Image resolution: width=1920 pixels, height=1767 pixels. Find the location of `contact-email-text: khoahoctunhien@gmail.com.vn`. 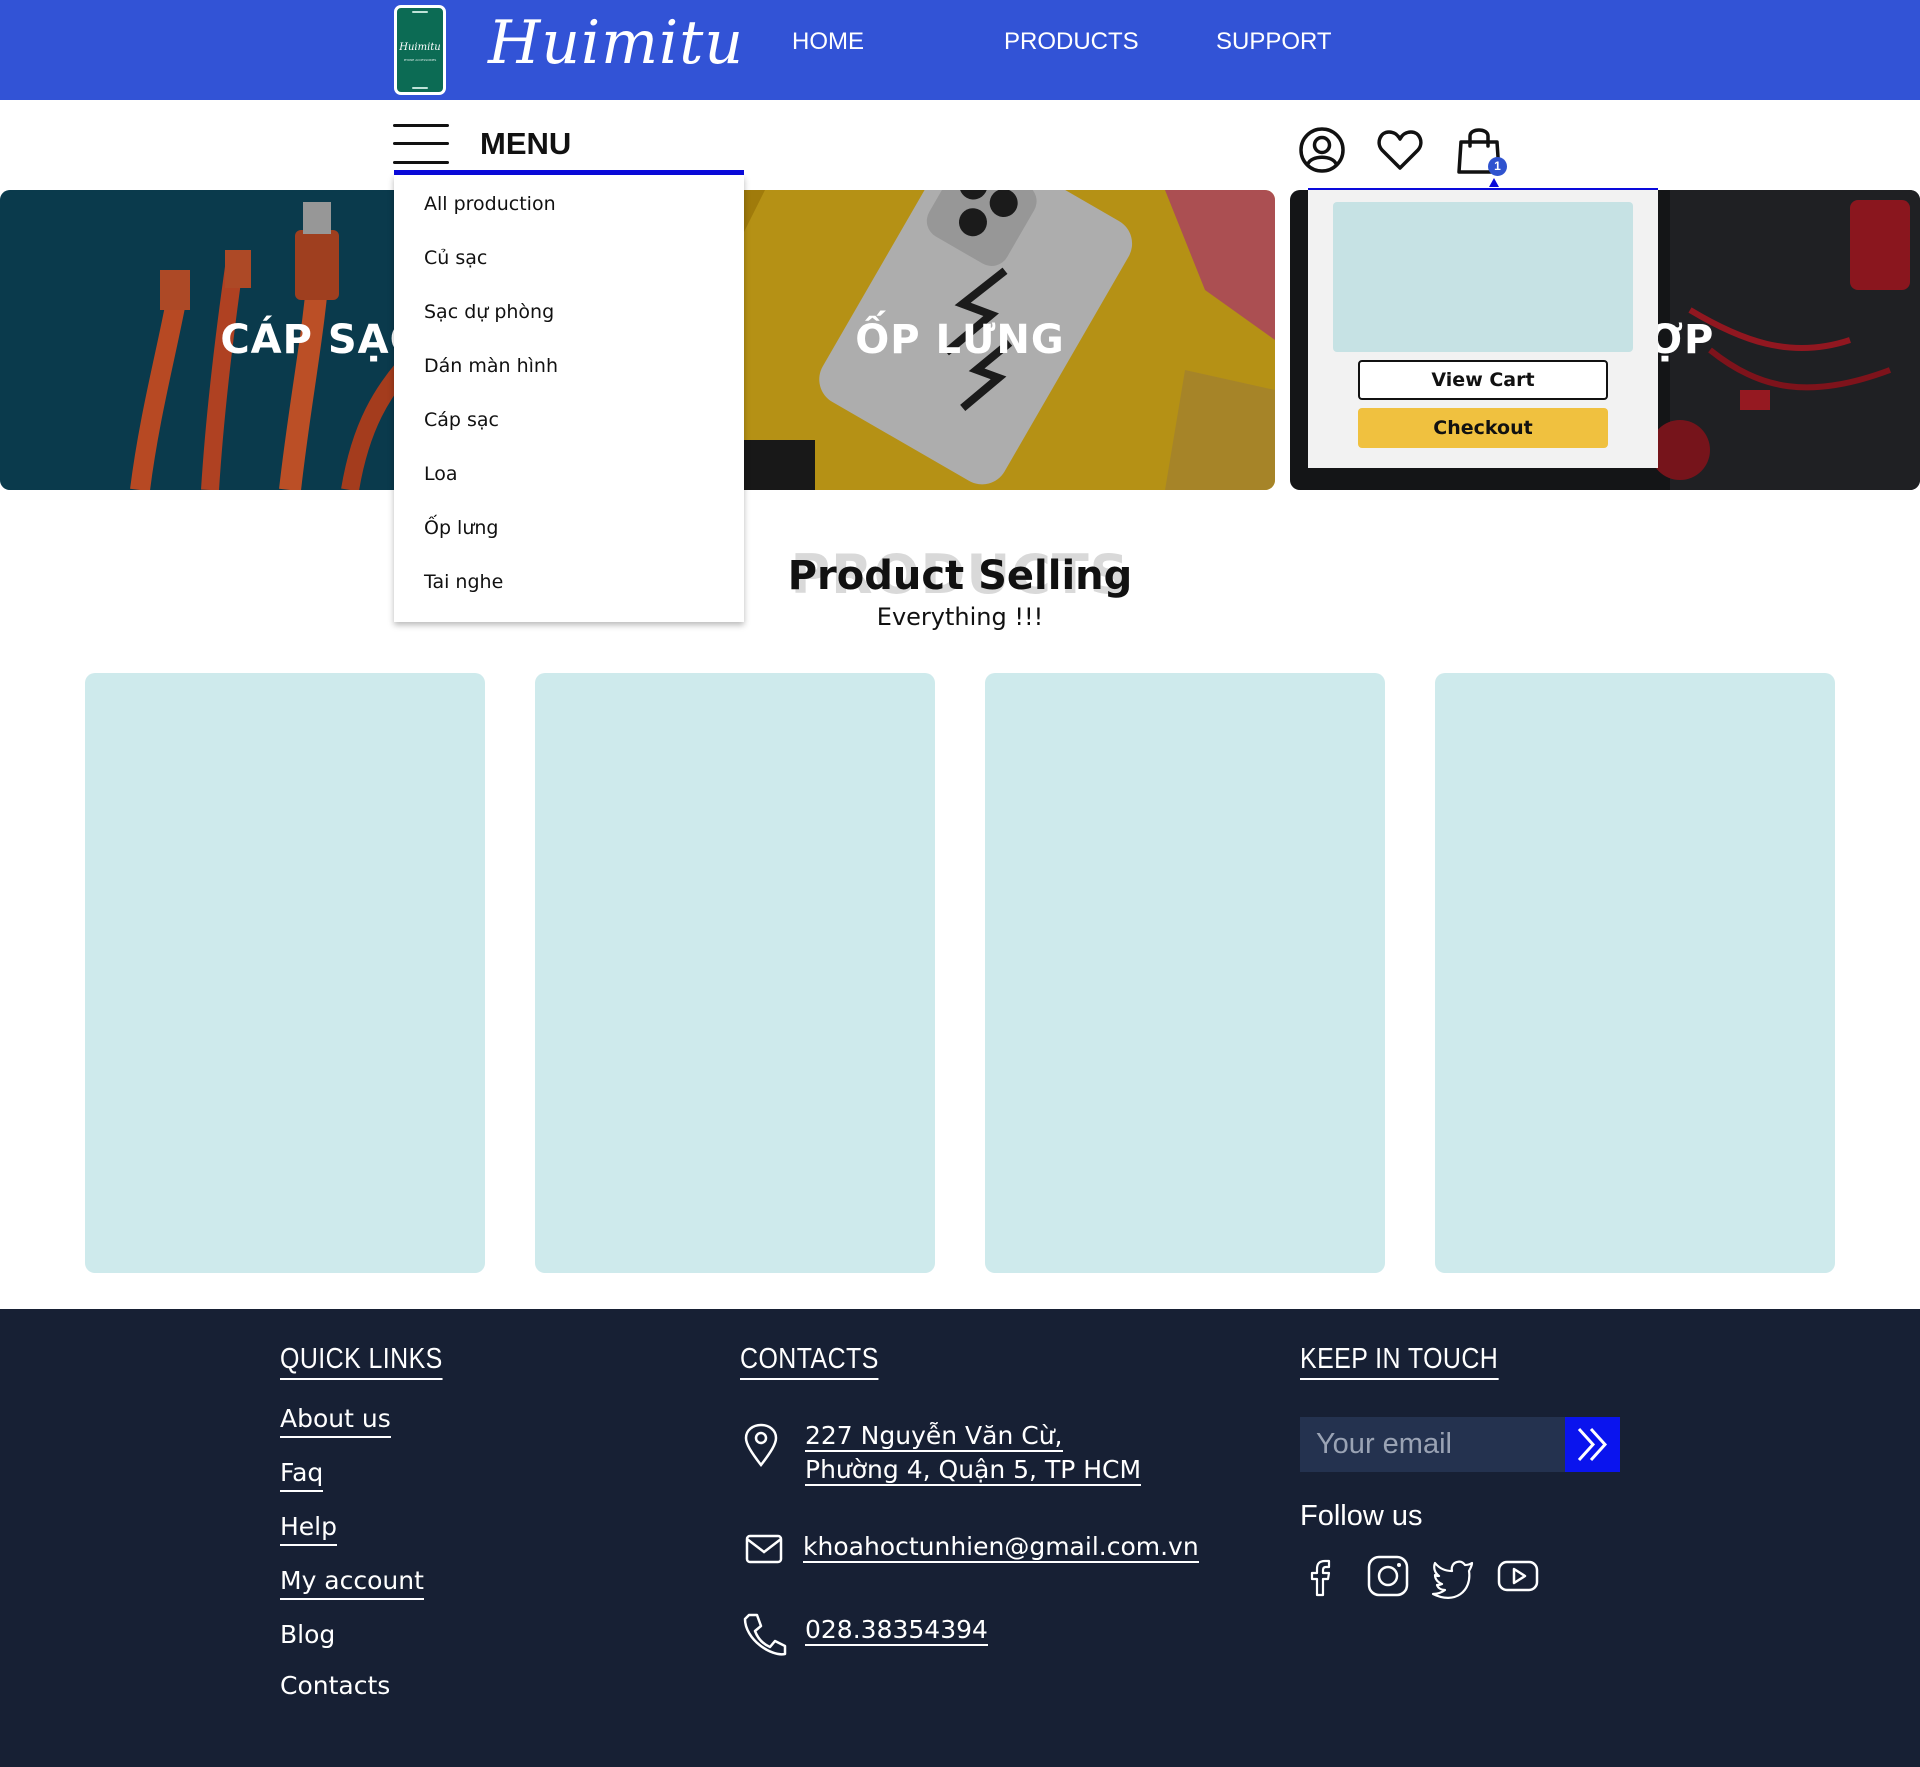

contact-email-text: khoahoctunhien@gmail.com.vn is located at coordinates (1001, 1547).